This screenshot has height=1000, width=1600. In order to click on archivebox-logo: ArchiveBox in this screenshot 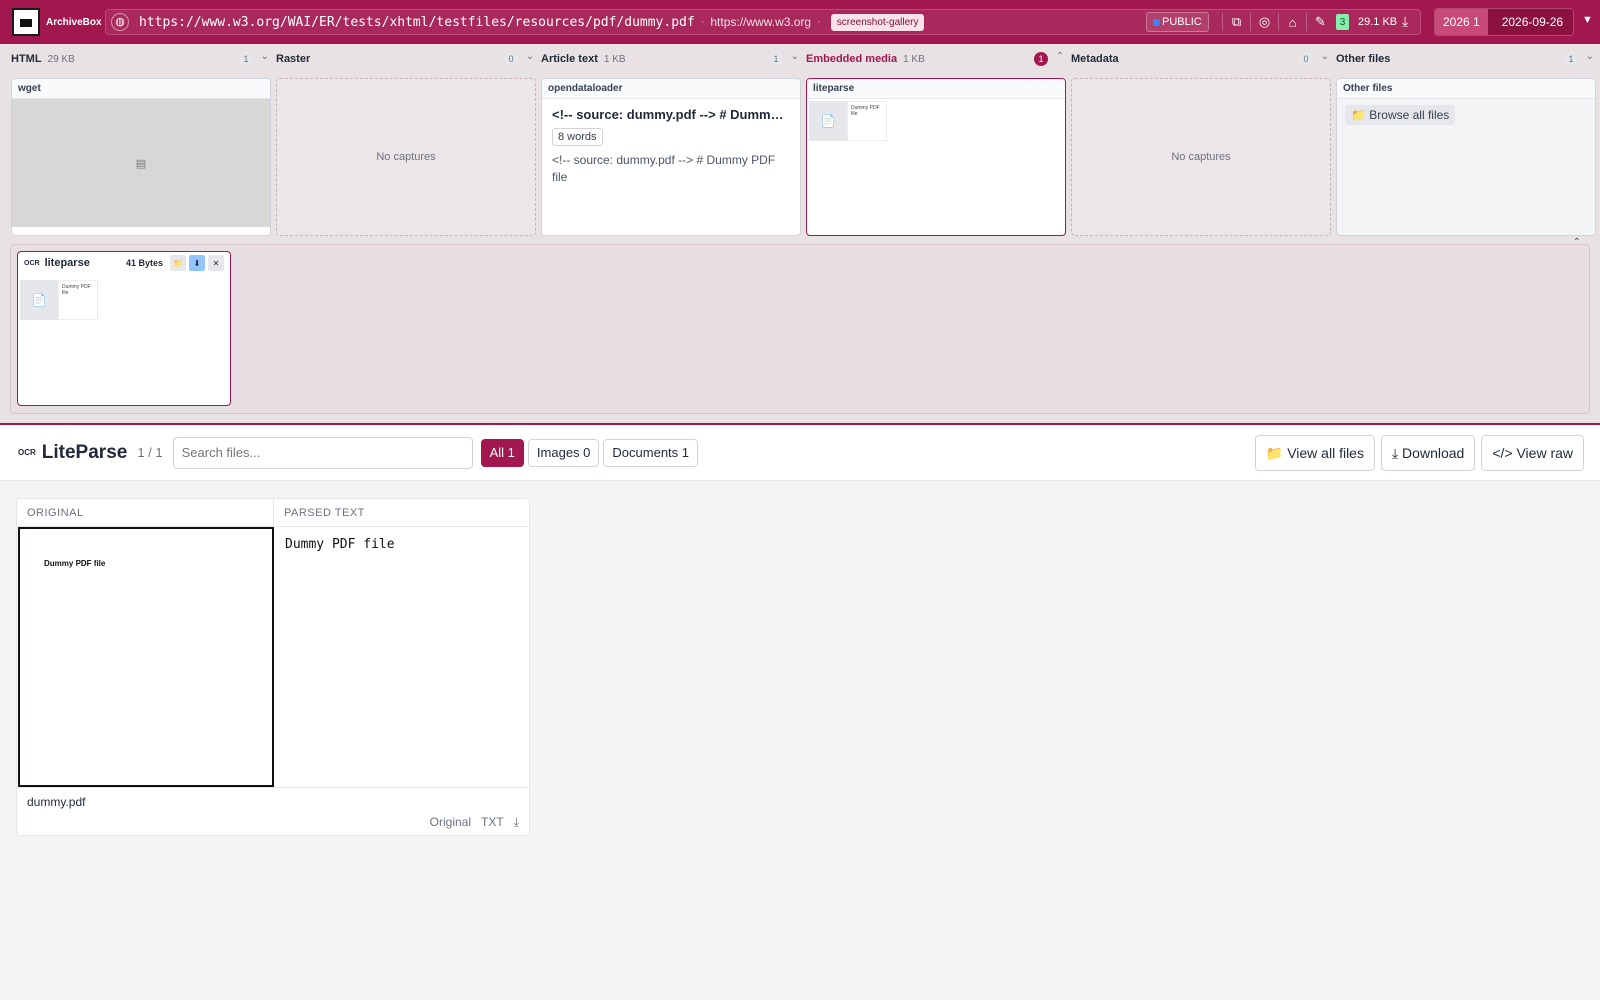, I will do `click(57, 22)`.